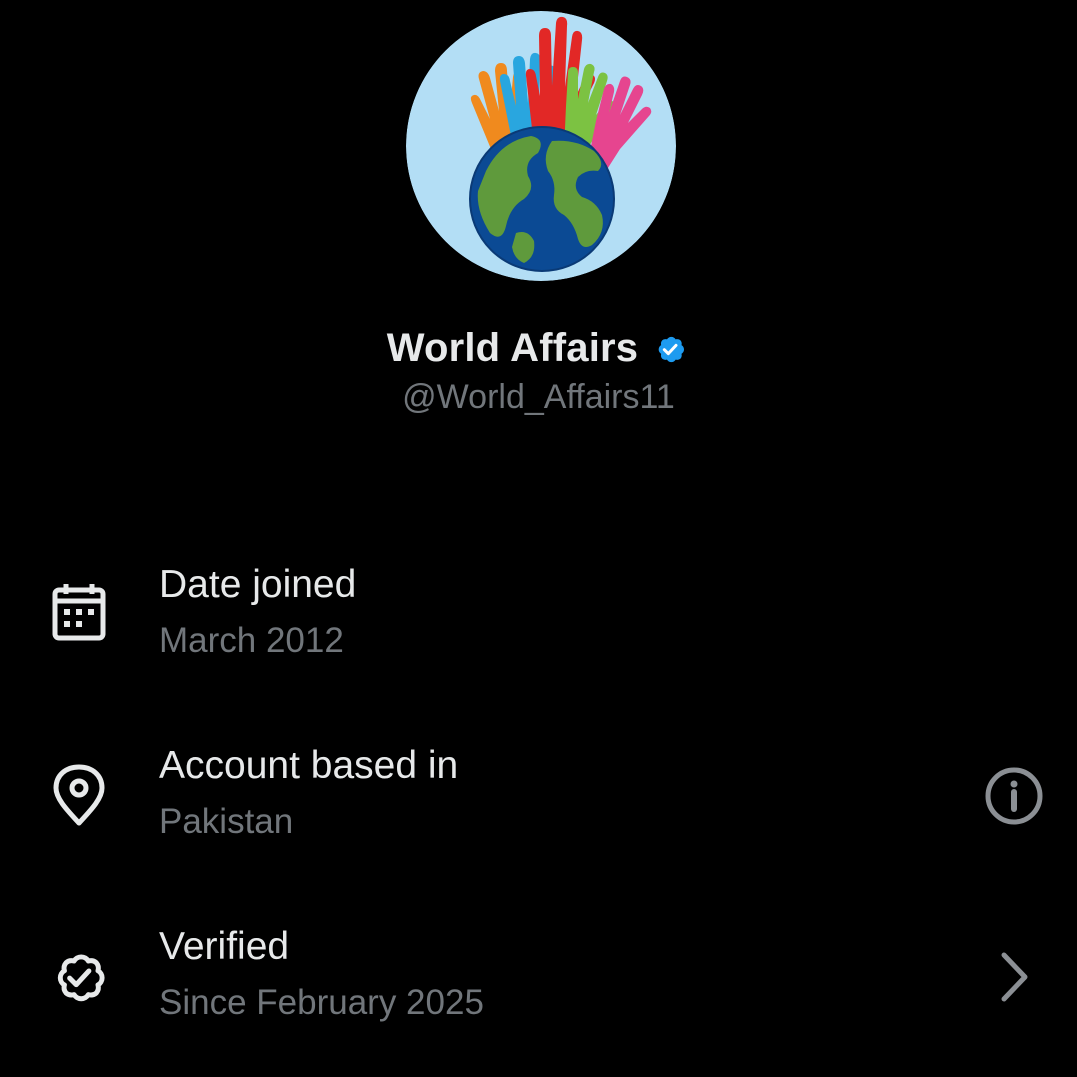  I want to click on verified-badge-icon, so click(670, 349).